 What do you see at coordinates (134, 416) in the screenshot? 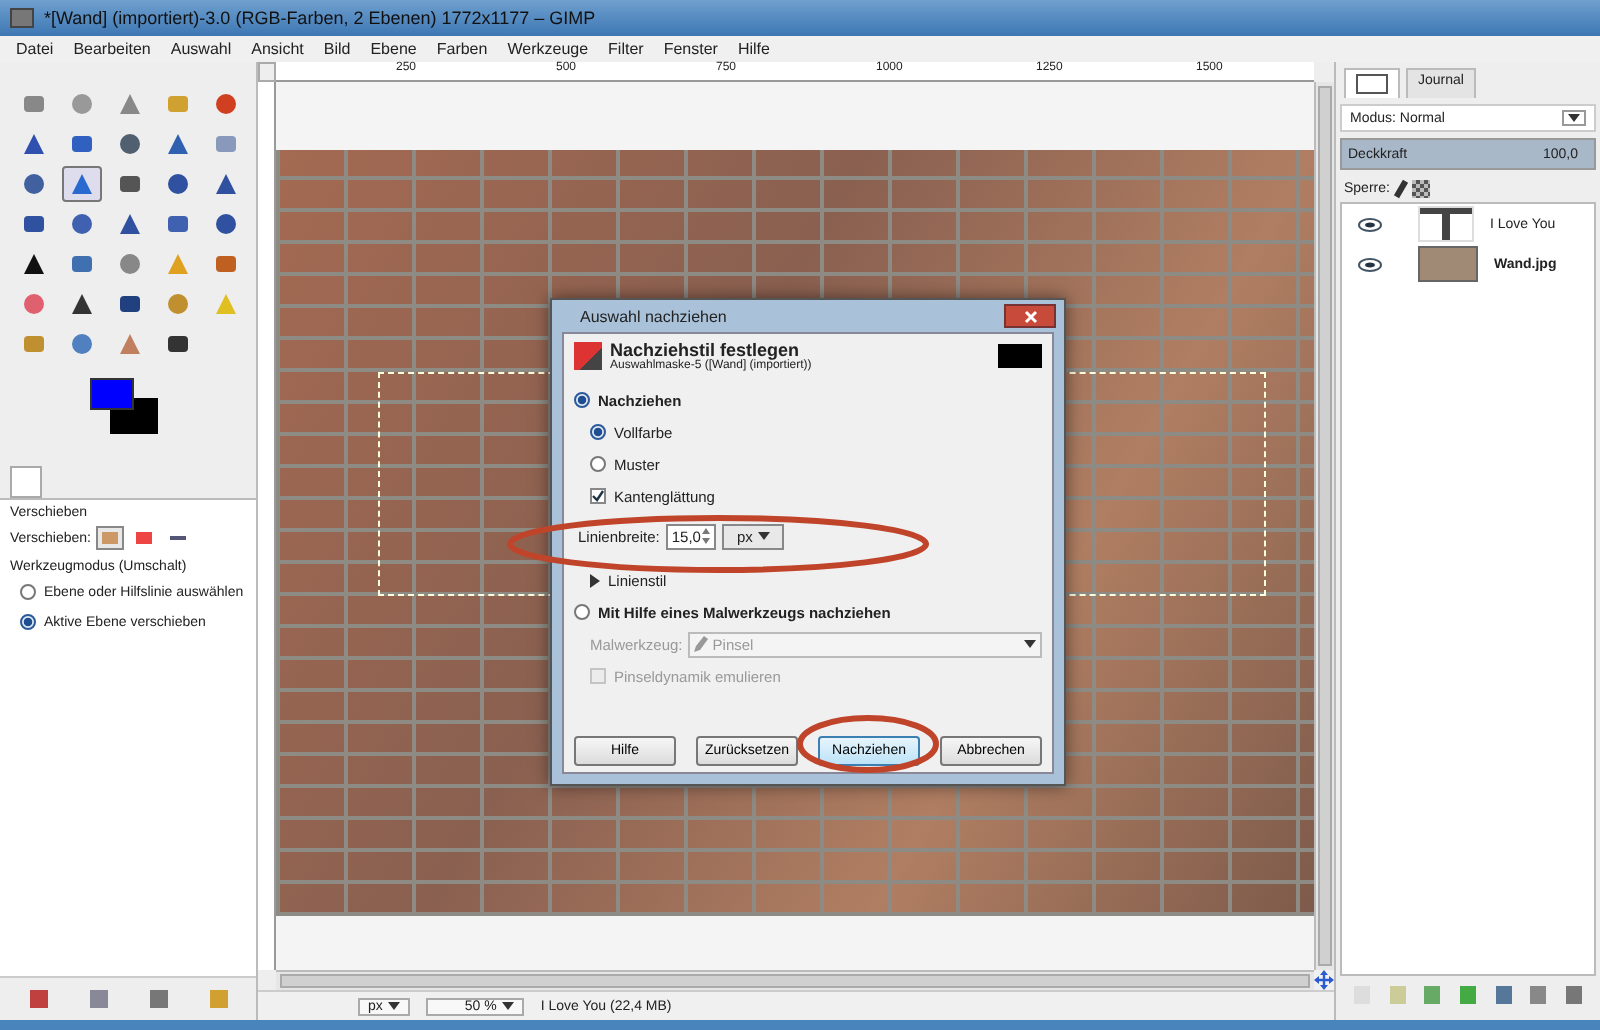
I see `background-color-swatch` at bounding box center [134, 416].